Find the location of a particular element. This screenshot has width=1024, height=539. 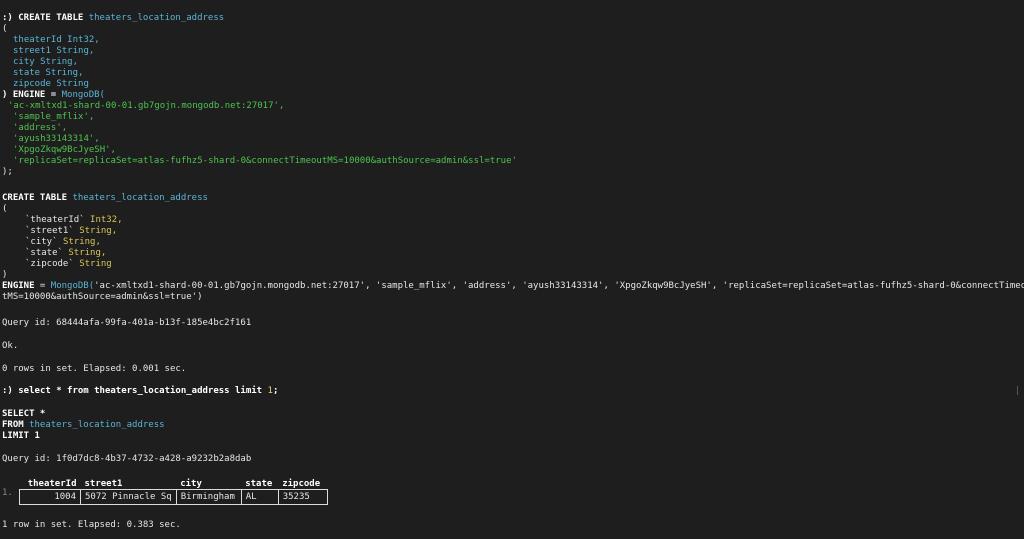

table-cell: 1004 is located at coordinates (50, 497).